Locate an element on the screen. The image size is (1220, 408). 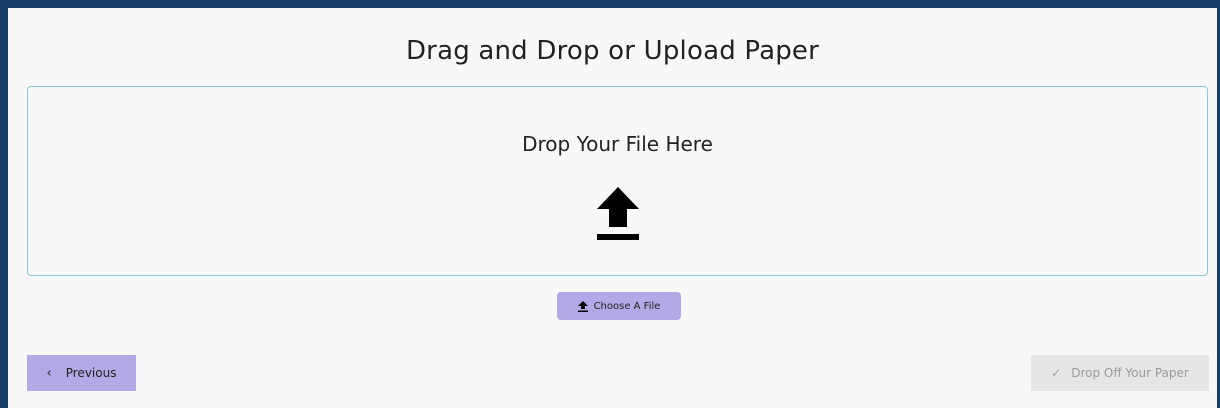
previous-button: ‹ Previous is located at coordinates (81, 373).